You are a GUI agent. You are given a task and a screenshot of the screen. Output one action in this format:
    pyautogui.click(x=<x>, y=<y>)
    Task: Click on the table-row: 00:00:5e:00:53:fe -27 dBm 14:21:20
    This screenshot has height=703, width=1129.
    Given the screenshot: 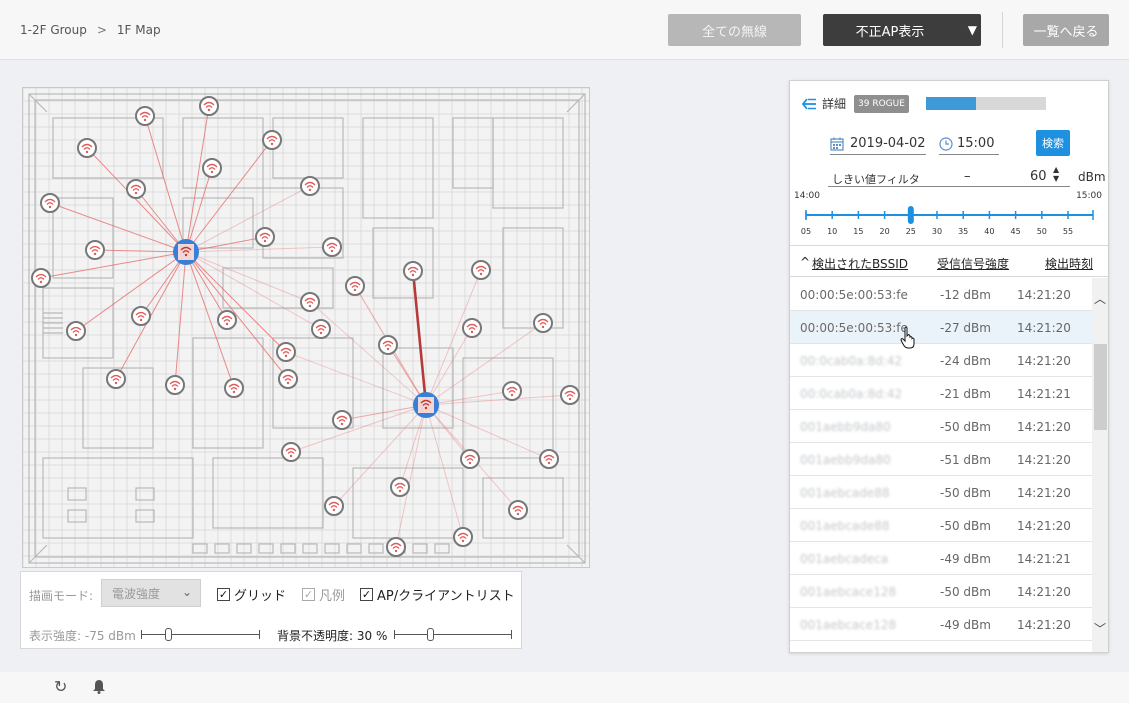 What is the action you would take?
    pyautogui.click(x=941, y=327)
    